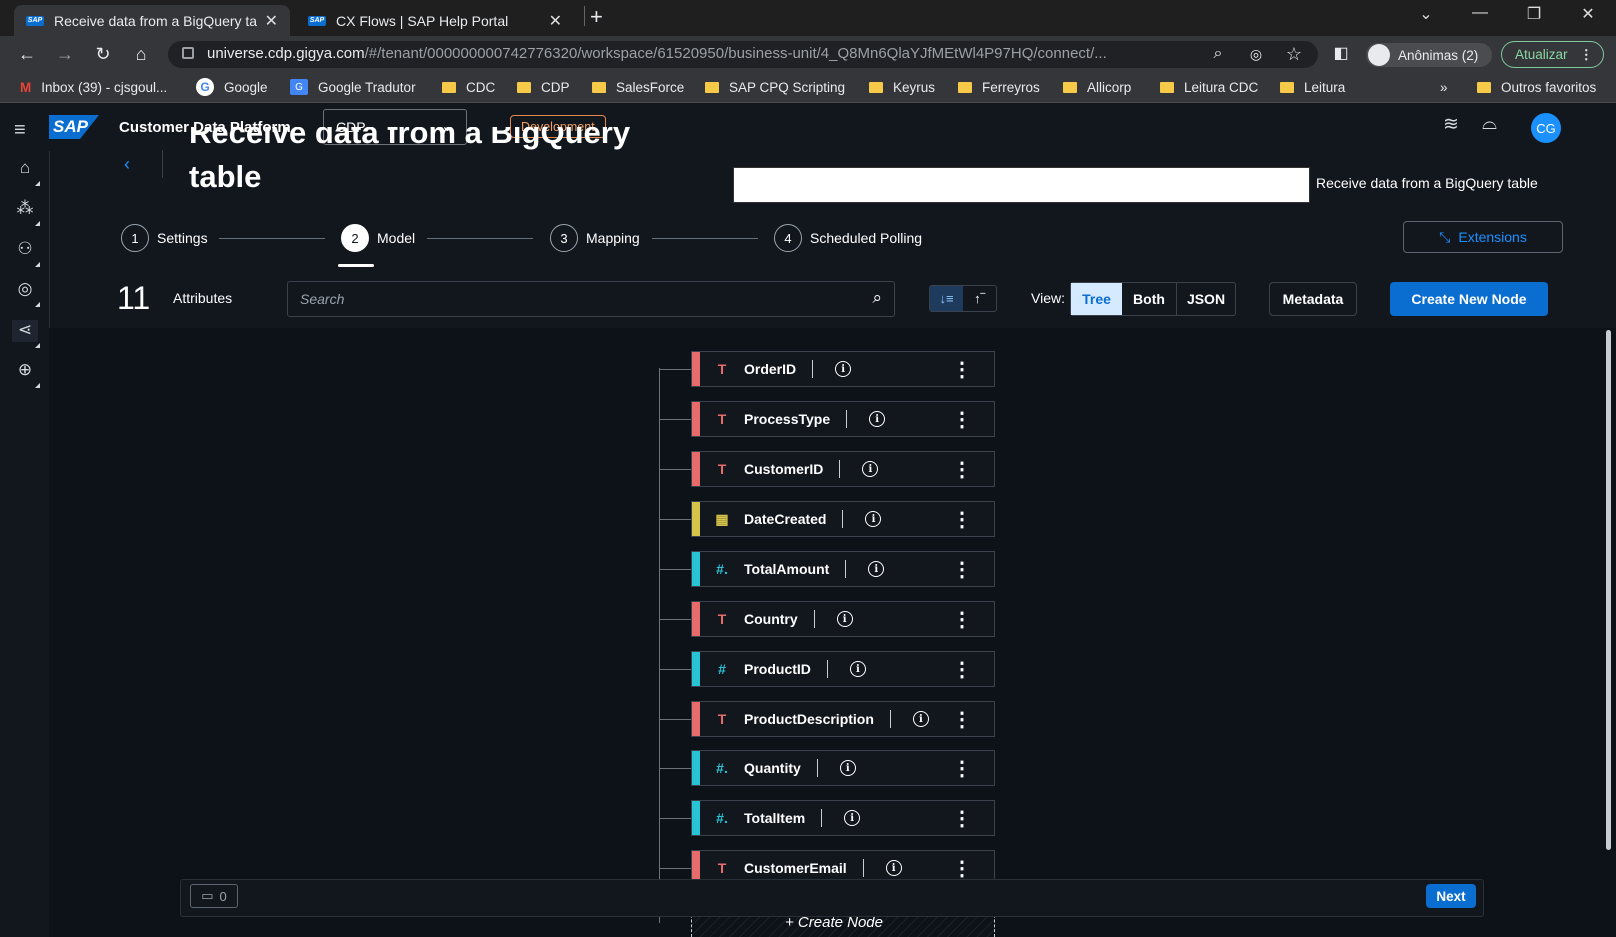 Image resolution: width=1616 pixels, height=937 pixels. Describe the element at coordinates (543, 87) in the screenshot. I see `bookmark-cdp: CDP` at that location.